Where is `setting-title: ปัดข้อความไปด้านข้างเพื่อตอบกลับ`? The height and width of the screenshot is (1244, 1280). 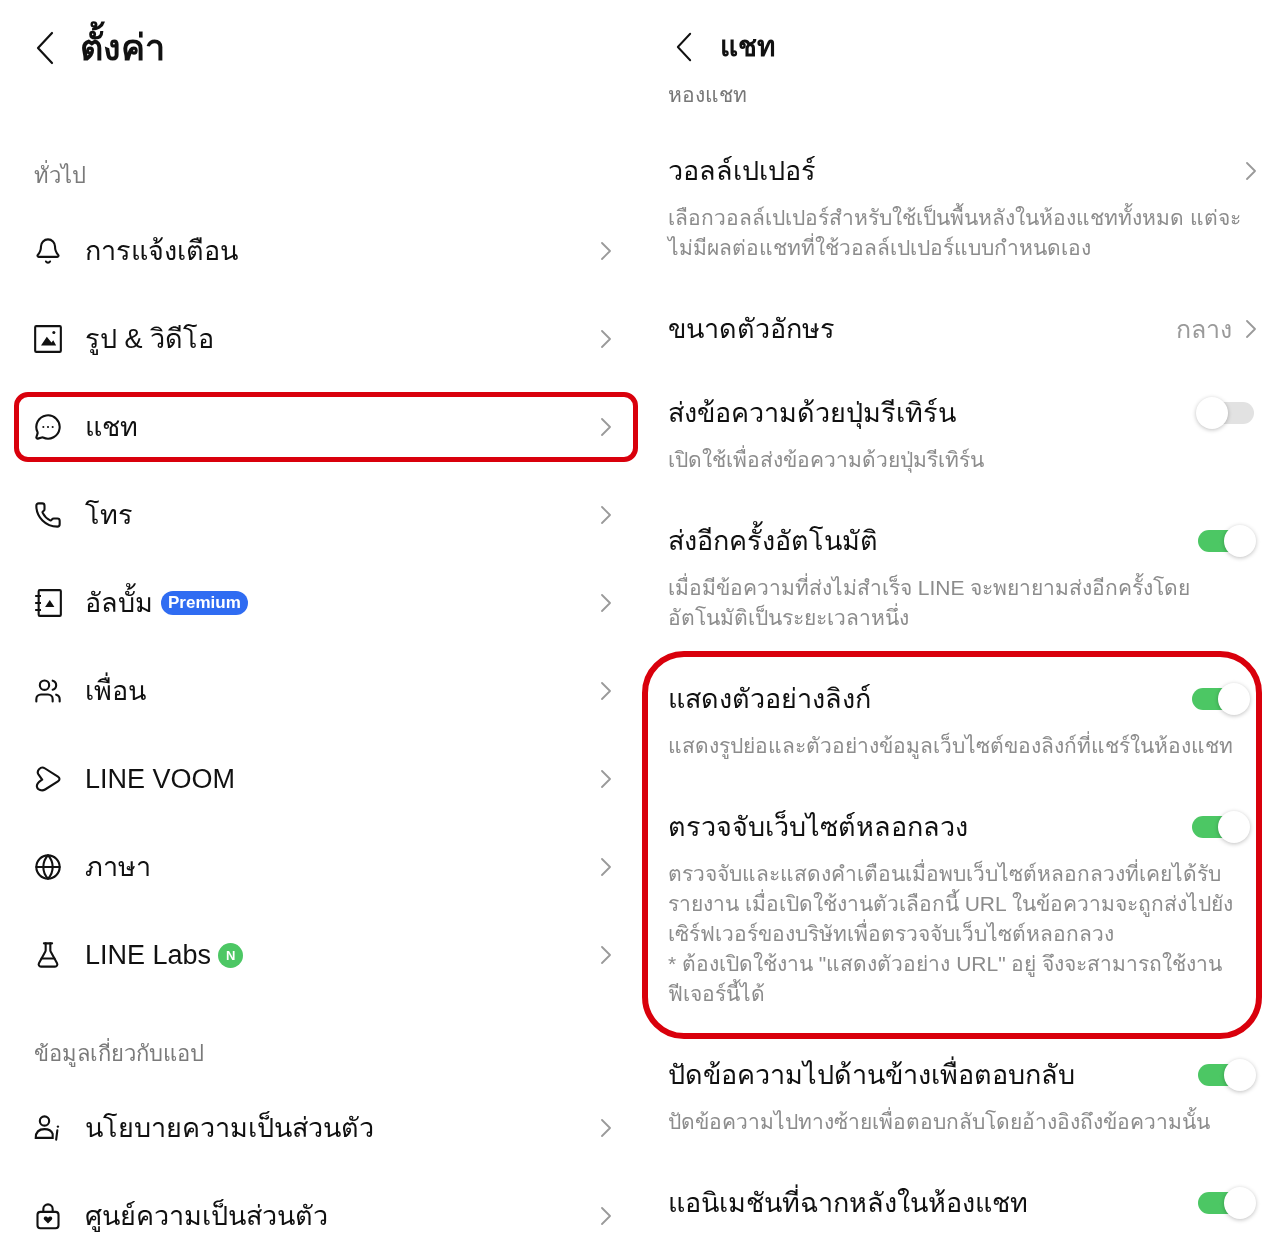 setting-title: ปัดข้อความไปด้านข้างเพื่อตอบกลับ is located at coordinates (871, 1075).